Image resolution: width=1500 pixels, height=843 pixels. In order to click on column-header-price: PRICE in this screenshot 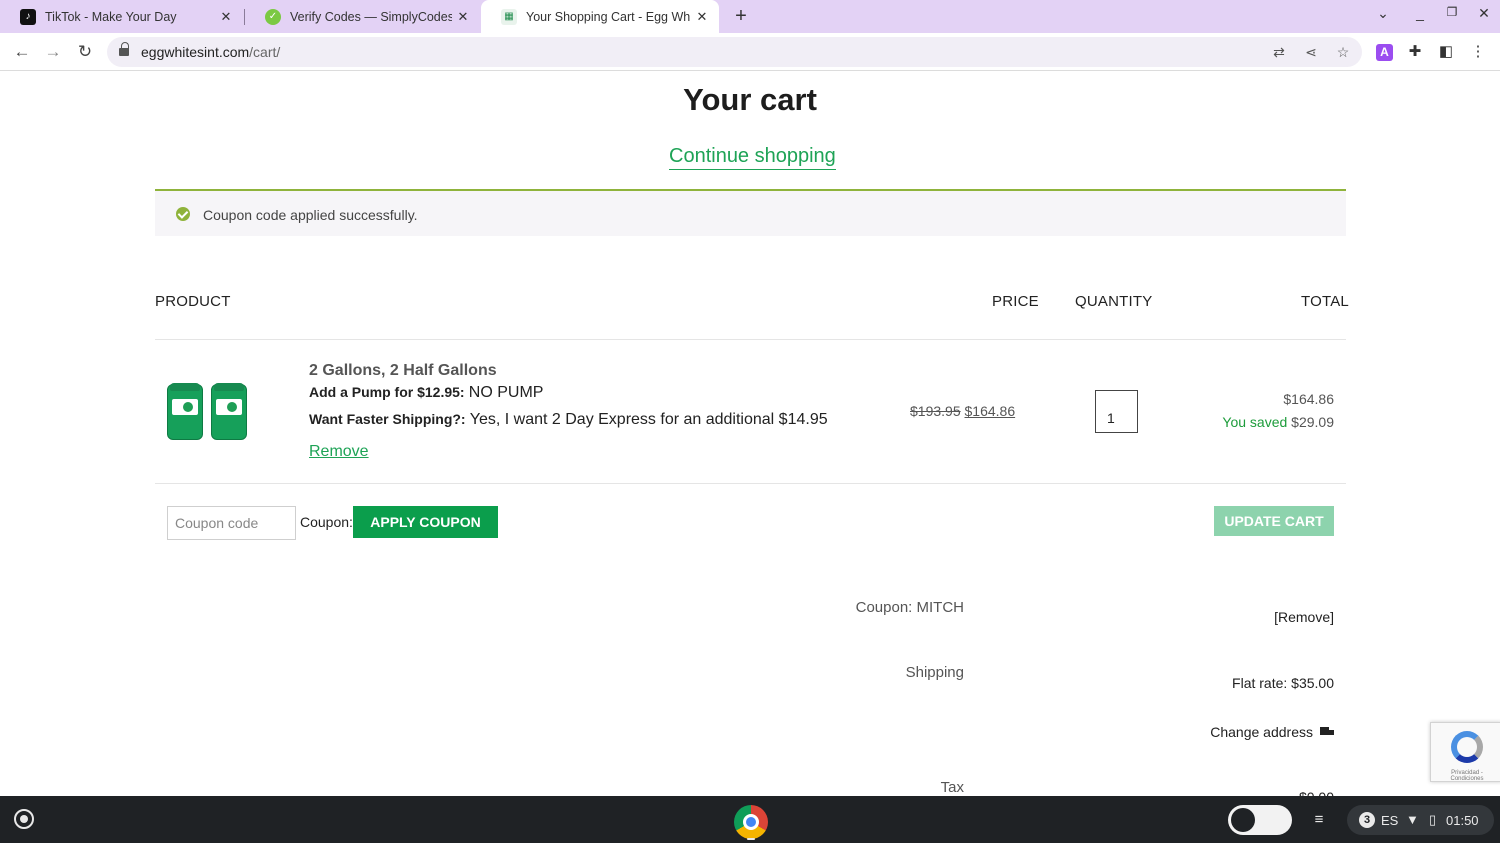, I will do `click(1015, 301)`.